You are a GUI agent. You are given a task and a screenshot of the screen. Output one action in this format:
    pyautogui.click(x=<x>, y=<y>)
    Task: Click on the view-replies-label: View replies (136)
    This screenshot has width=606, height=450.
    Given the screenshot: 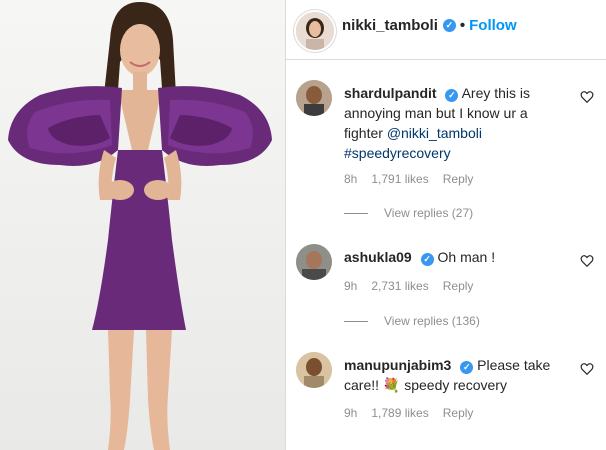 What is the action you would take?
    pyautogui.click(x=432, y=321)
    